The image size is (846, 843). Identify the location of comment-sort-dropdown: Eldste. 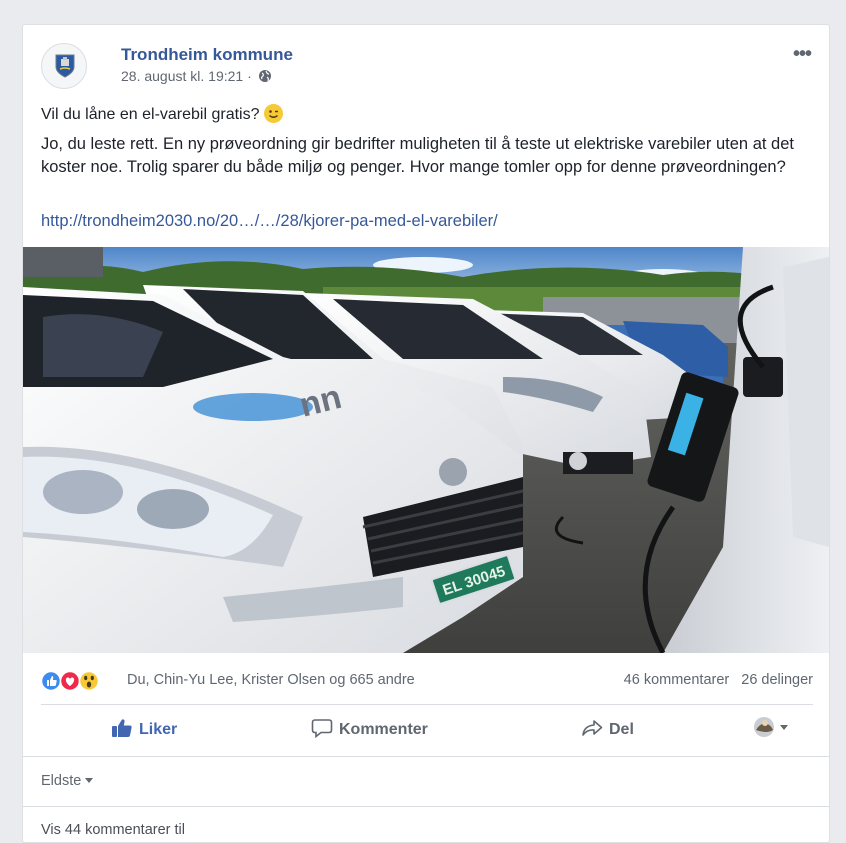
(67, 781).